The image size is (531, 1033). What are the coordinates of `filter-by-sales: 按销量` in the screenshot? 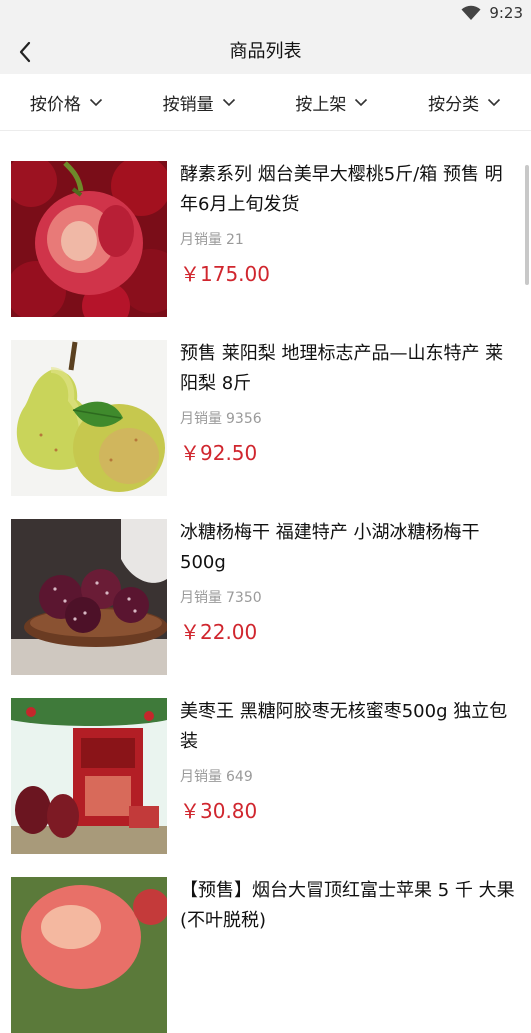 It's located at (199, 102).